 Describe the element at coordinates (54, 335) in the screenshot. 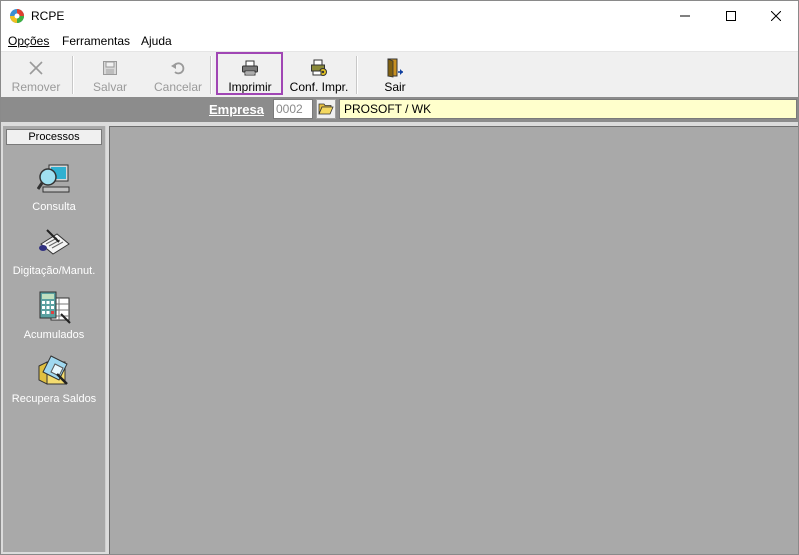

I see `acumulados-label: Acumulados` at that location.